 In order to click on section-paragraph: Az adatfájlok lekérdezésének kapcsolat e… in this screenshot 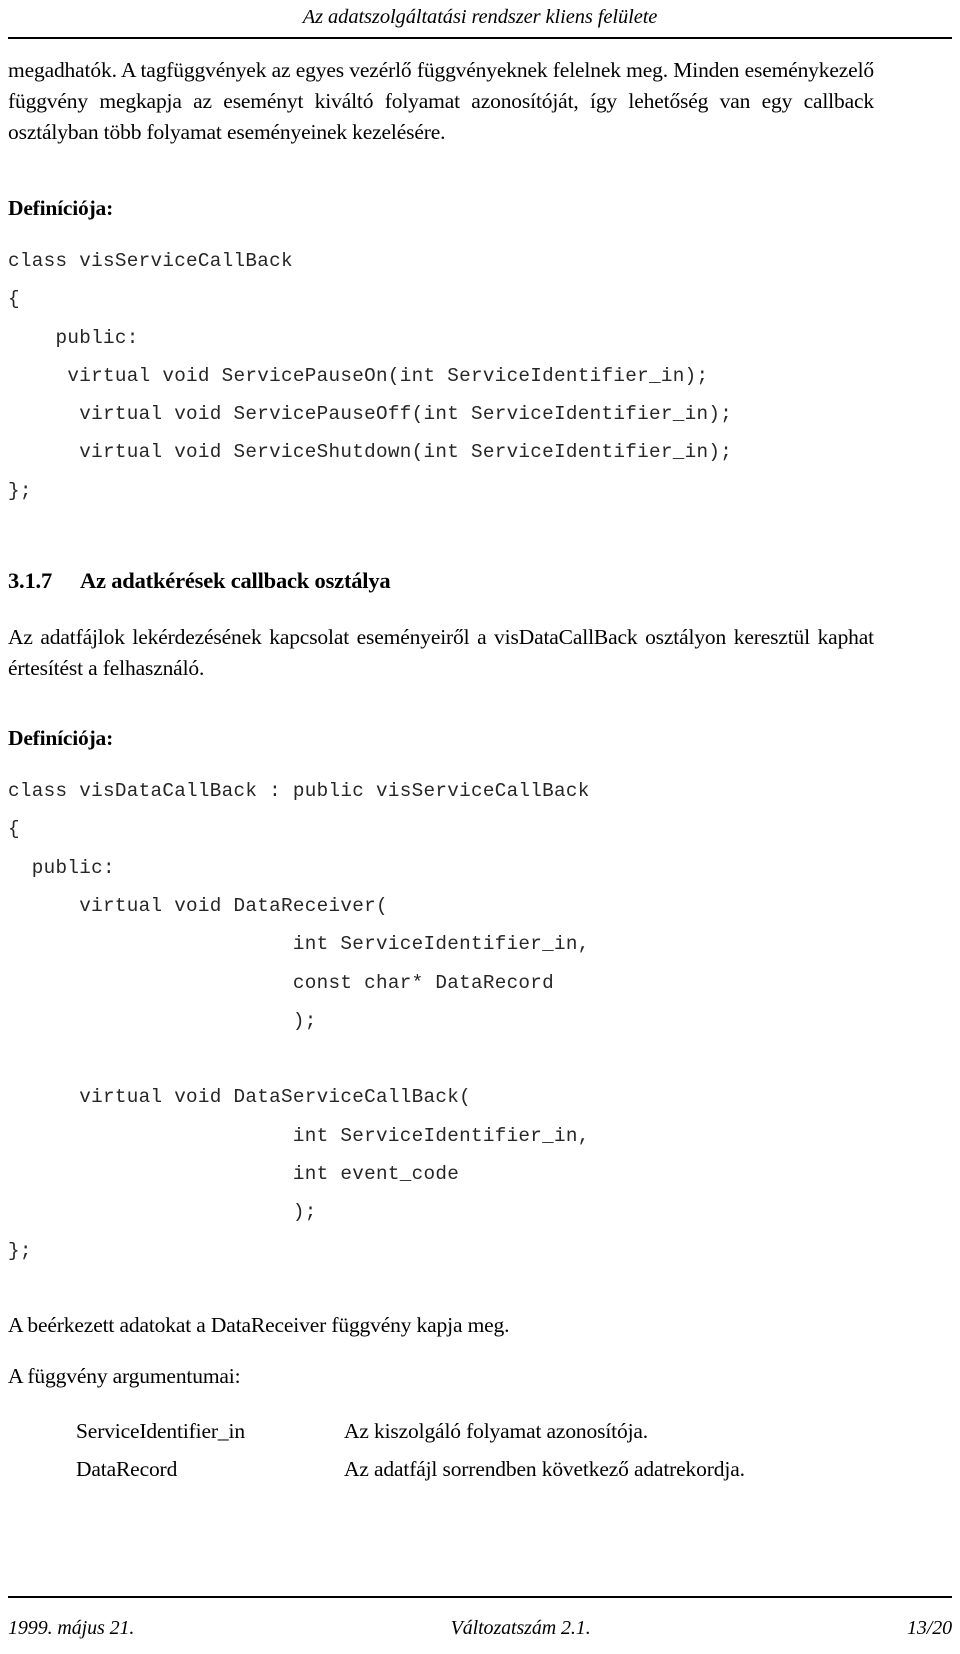, I will do `click(441, 653)`.